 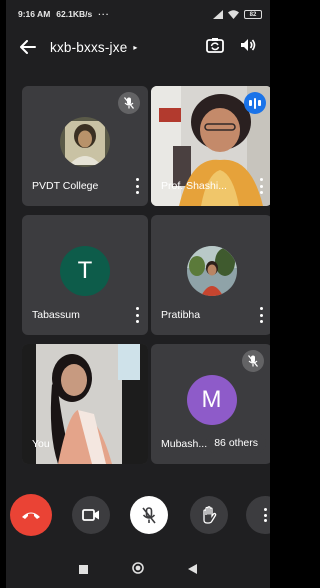 I want to click on status-network-speed: 62.1KB/s, so click(x=74, y=14).